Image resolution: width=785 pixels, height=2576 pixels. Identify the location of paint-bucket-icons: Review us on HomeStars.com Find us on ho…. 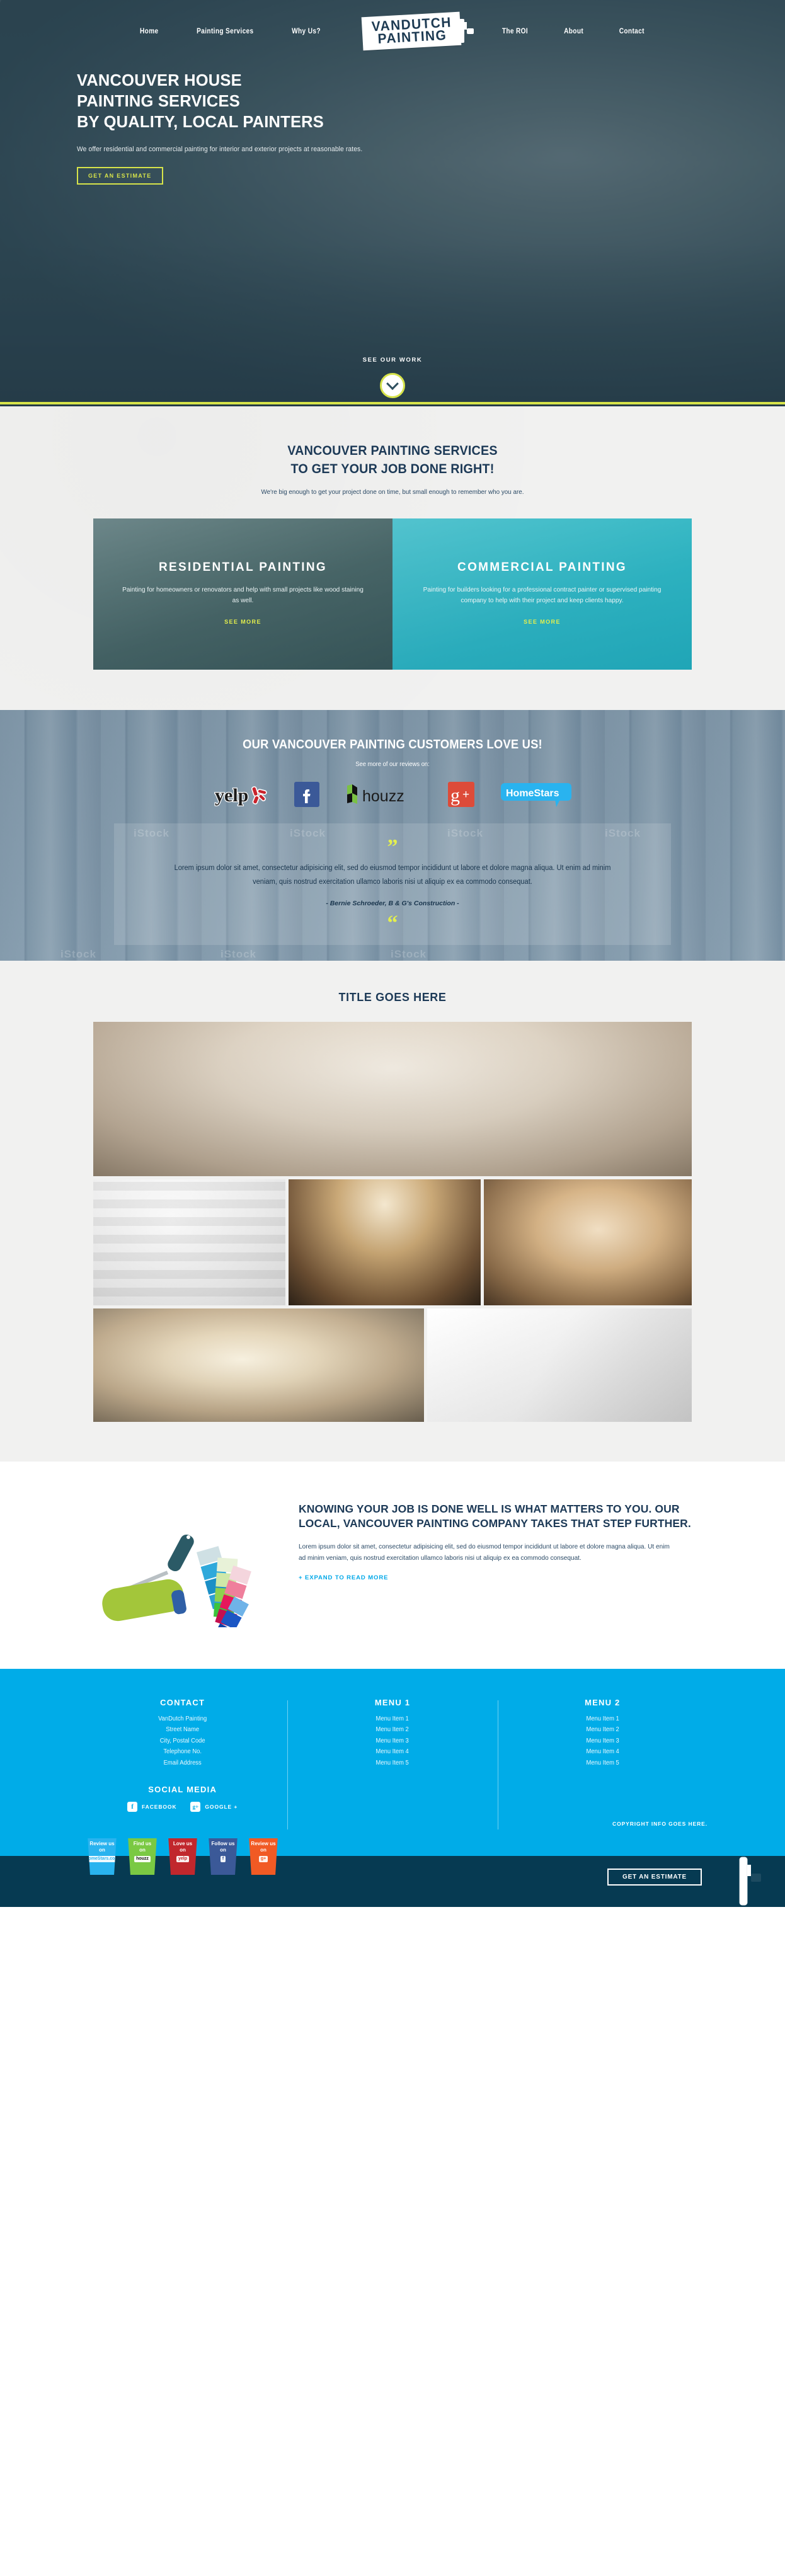
(182, 1856).